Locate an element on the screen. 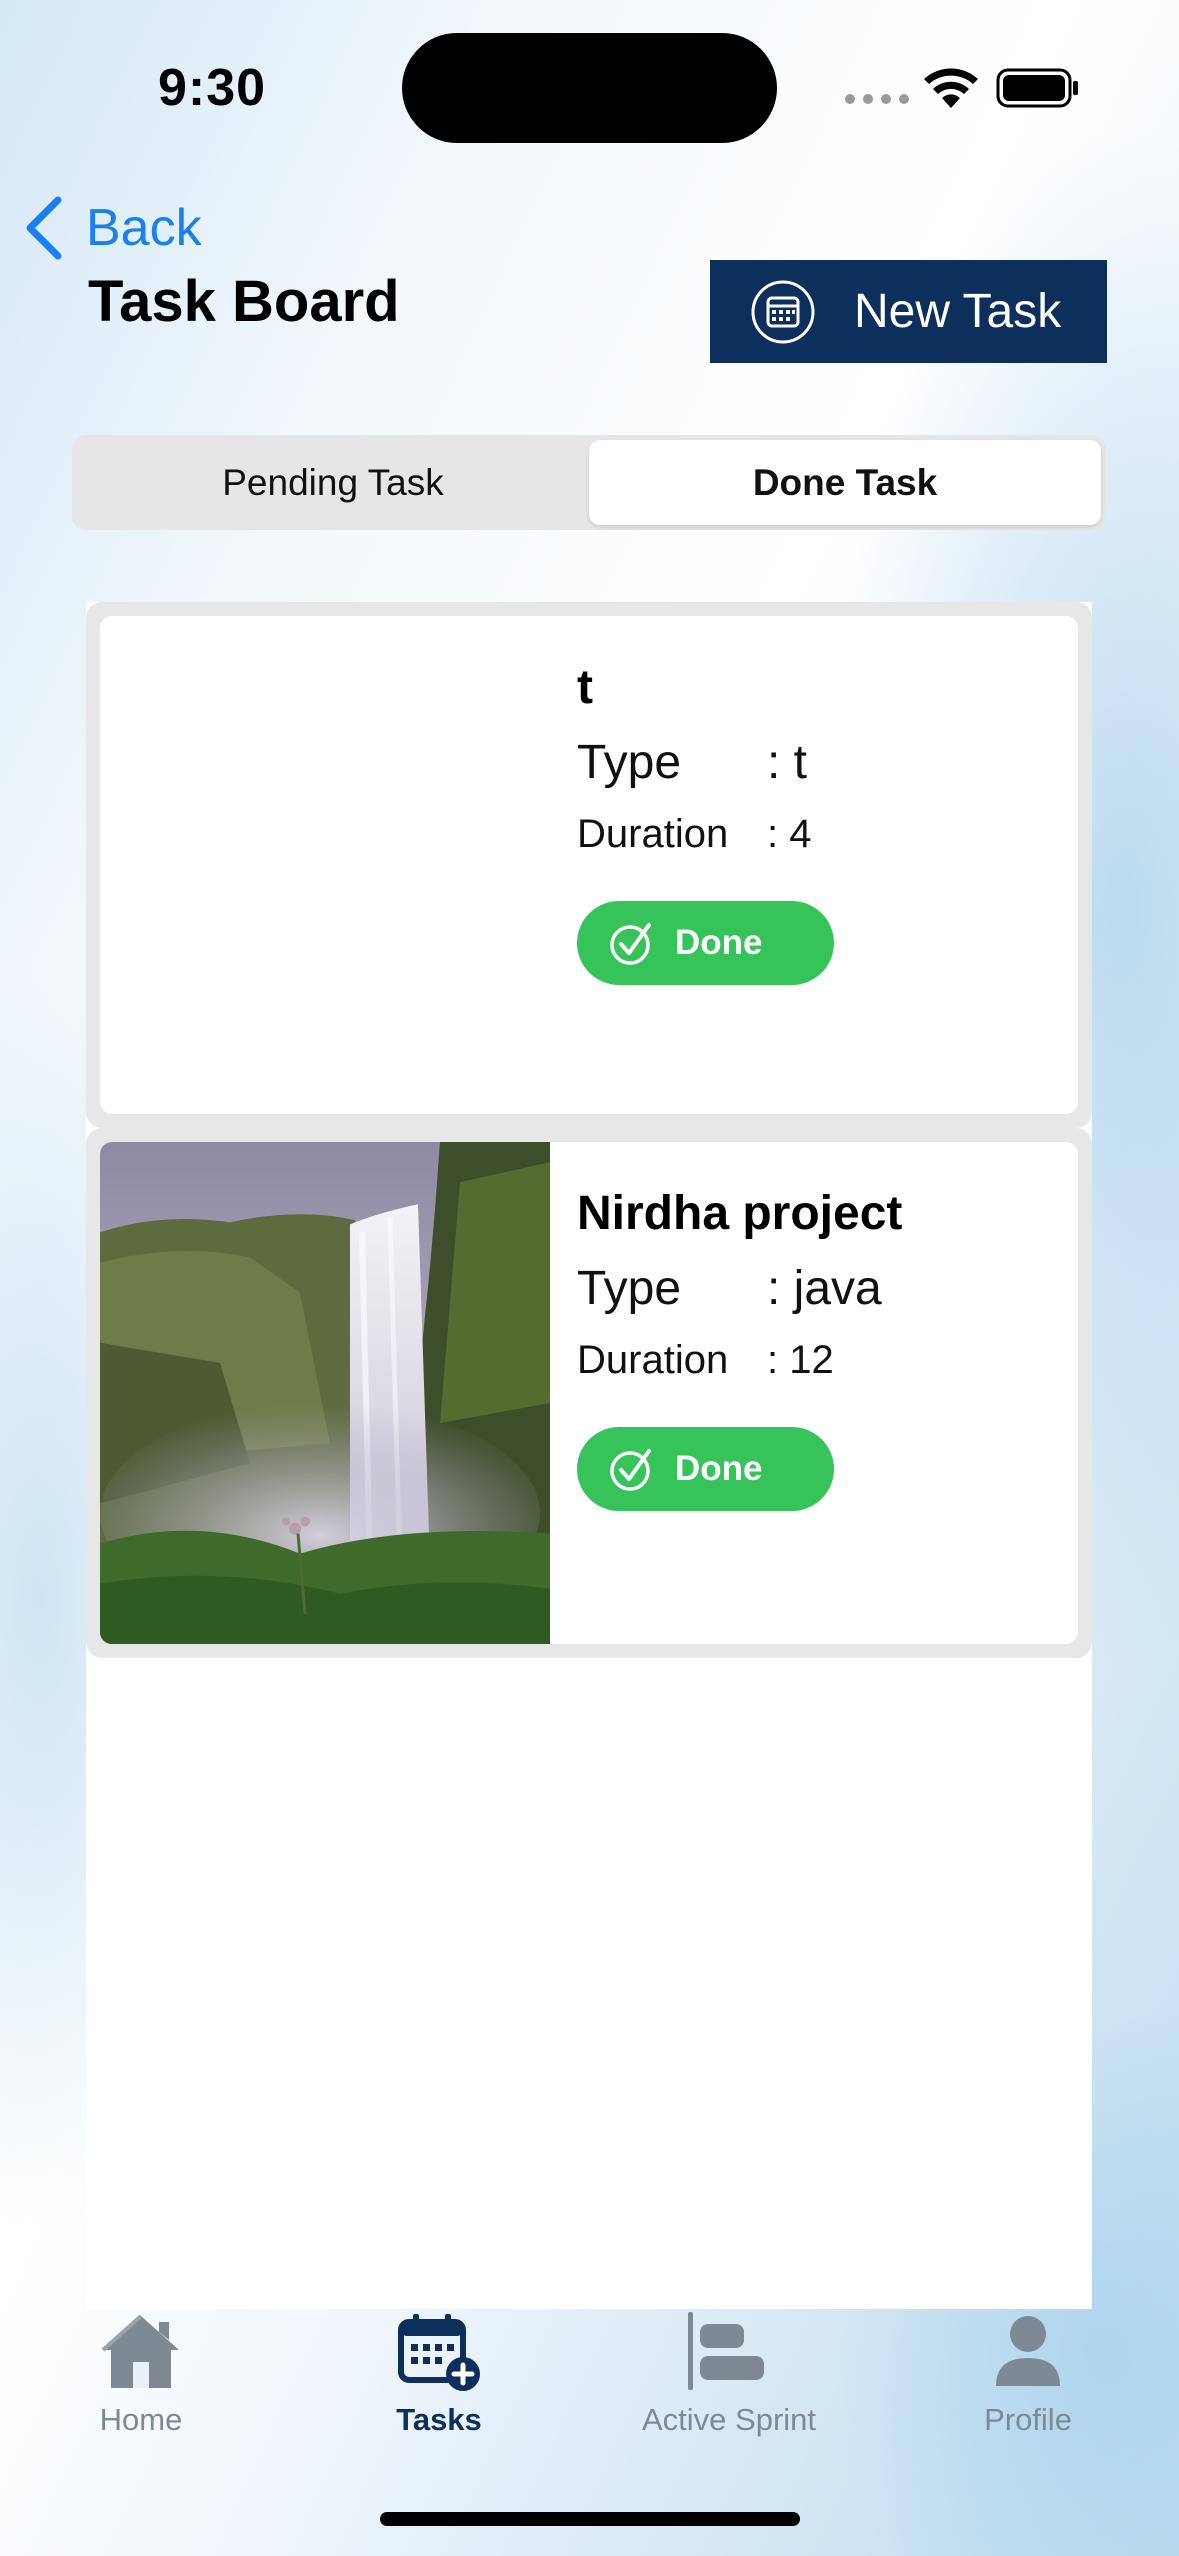 The image size is (1179, 2556). task-type-row: Type : t is located at coordinates (827, 762).